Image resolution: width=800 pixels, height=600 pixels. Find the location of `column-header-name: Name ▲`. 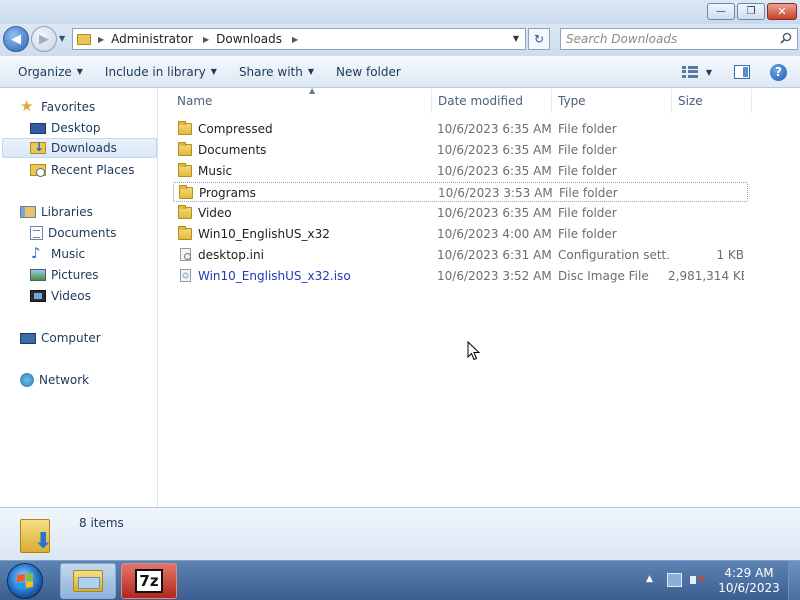

column-header-name: Name ▲ is located at coordinates (301, 99).